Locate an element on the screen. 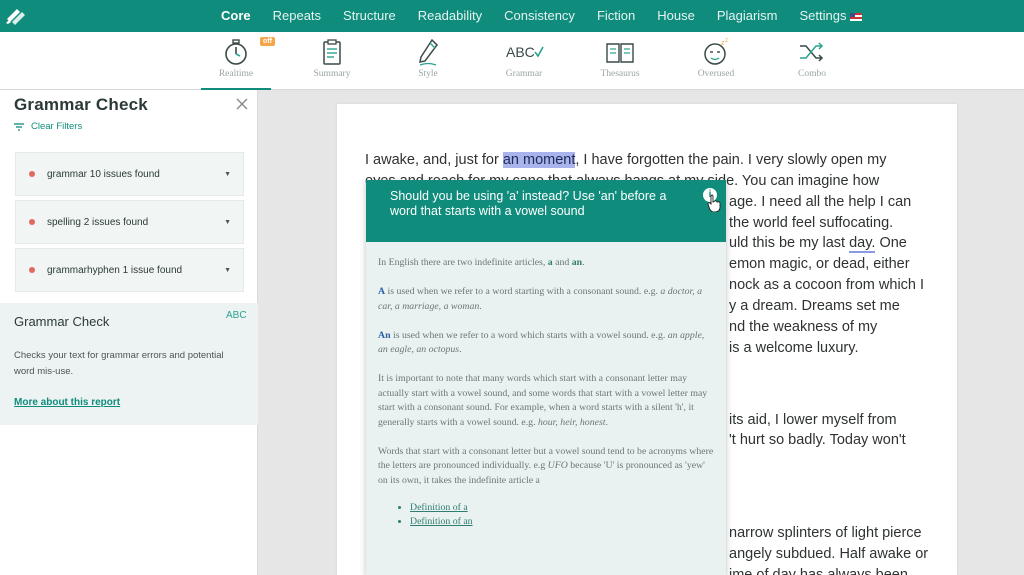 Image resolution: width=1024 pixels, height=575 pixels. doc-line: narrow splinters of light pierce is located at coordinates (825, 533).